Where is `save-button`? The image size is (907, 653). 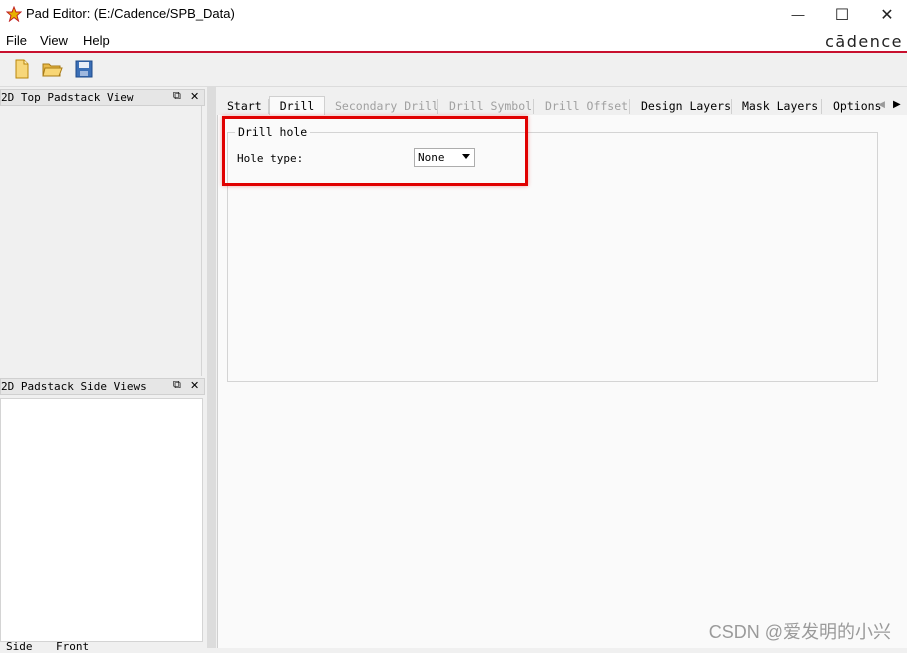 save-button is located at coordinates (84, 69).